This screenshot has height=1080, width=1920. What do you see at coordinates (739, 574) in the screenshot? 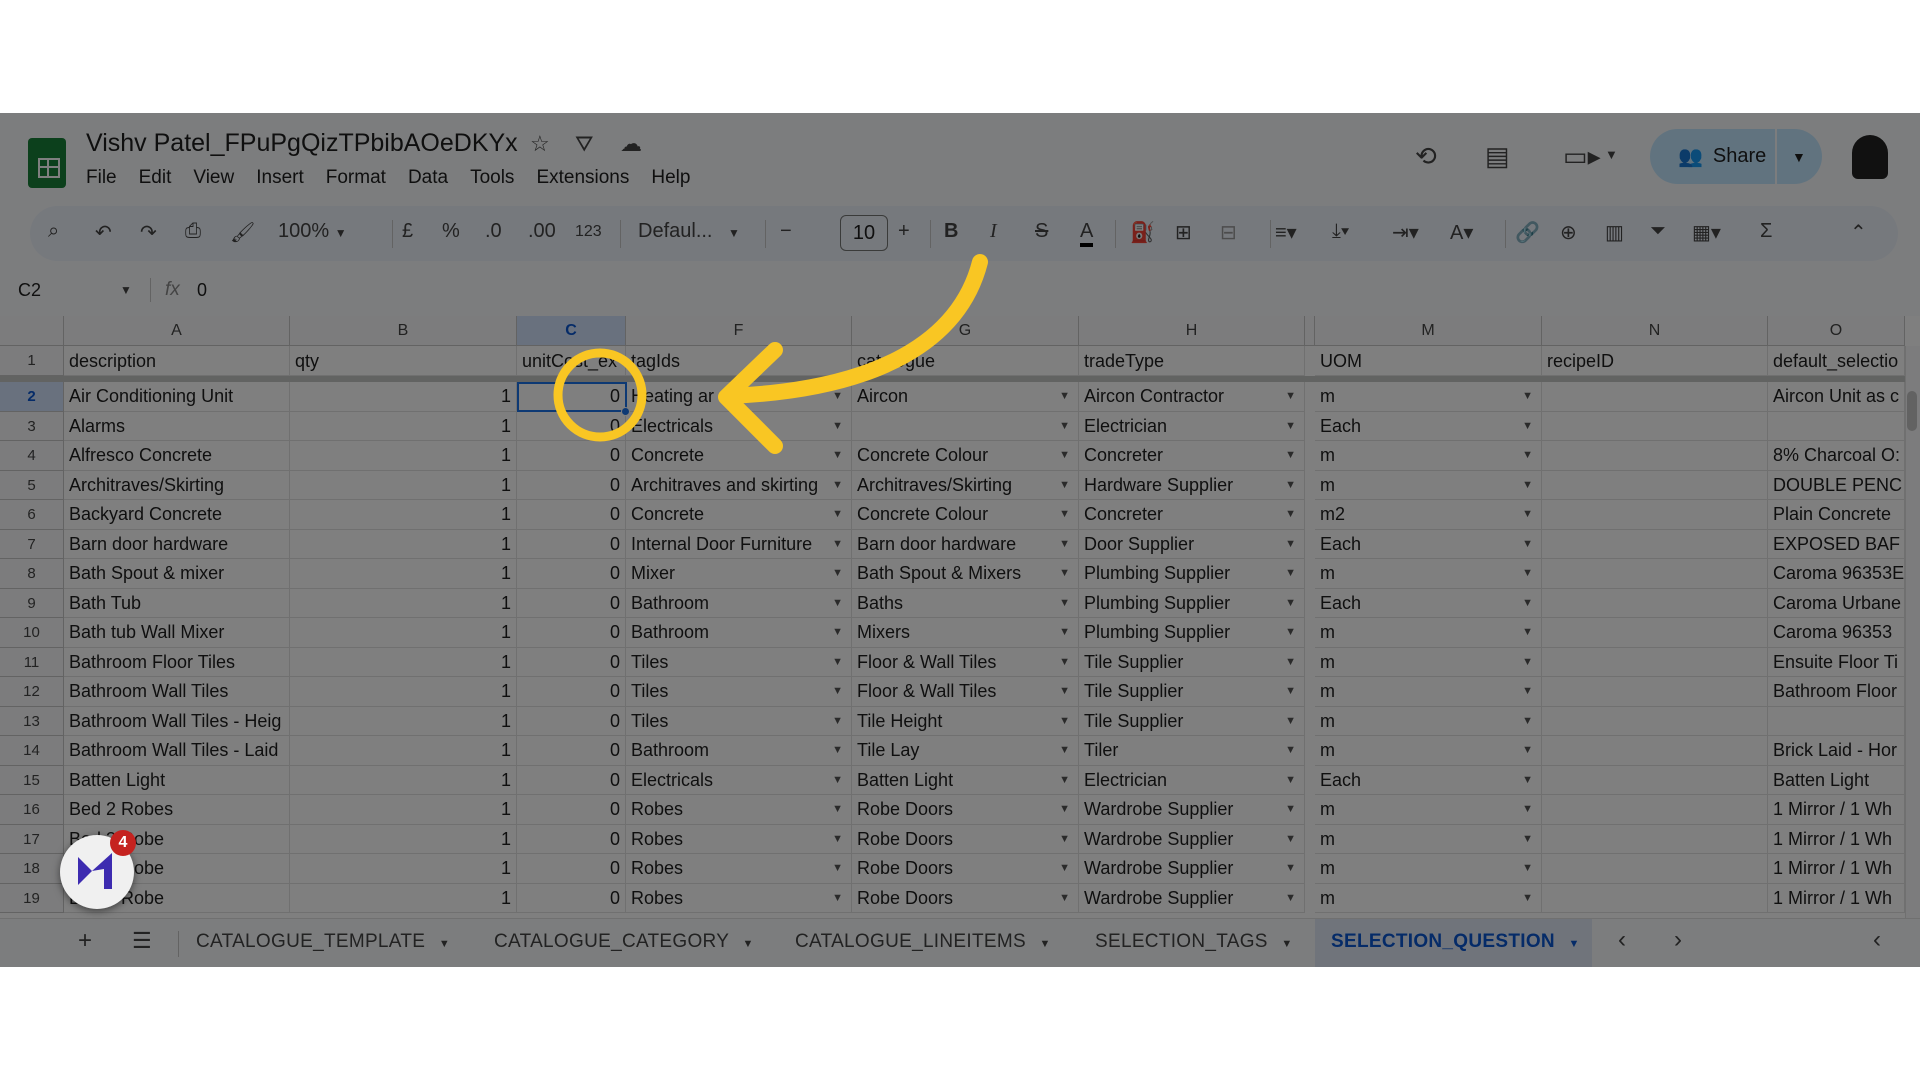
I see `table-cell: Mixer ▼` at bounding box center [739, 574].